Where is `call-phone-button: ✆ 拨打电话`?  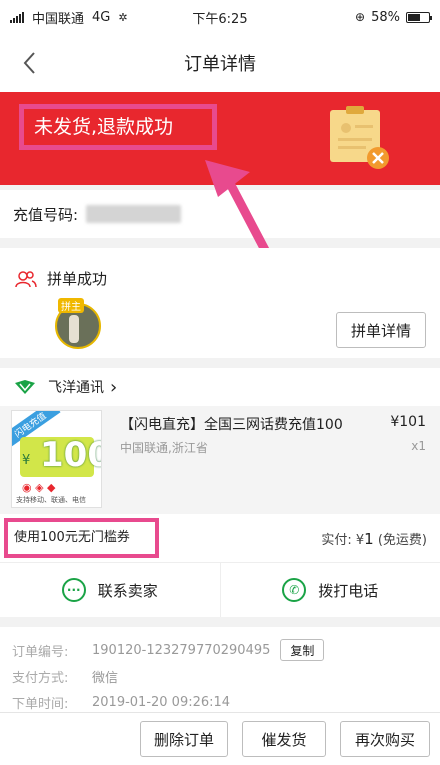
call-phone-button: ✆ 拨打电话 is located at coordinates (329, 590).